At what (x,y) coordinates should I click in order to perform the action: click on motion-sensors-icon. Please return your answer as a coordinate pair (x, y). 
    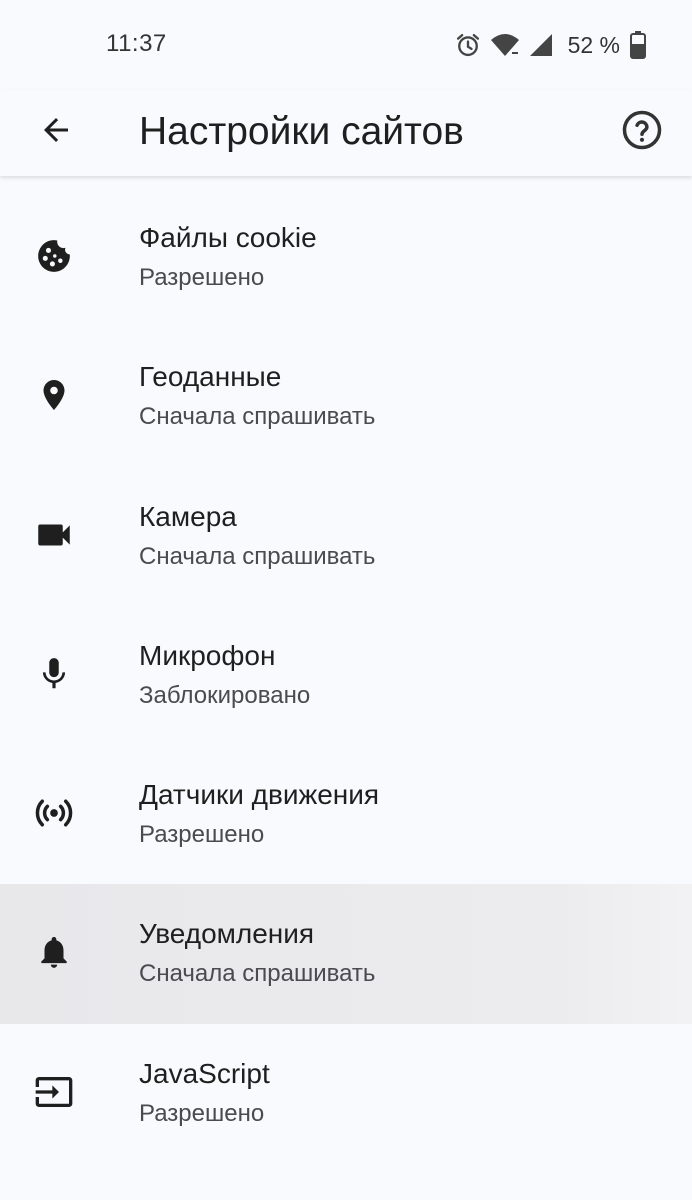
    Looking at the image, I should click on (54, 813).